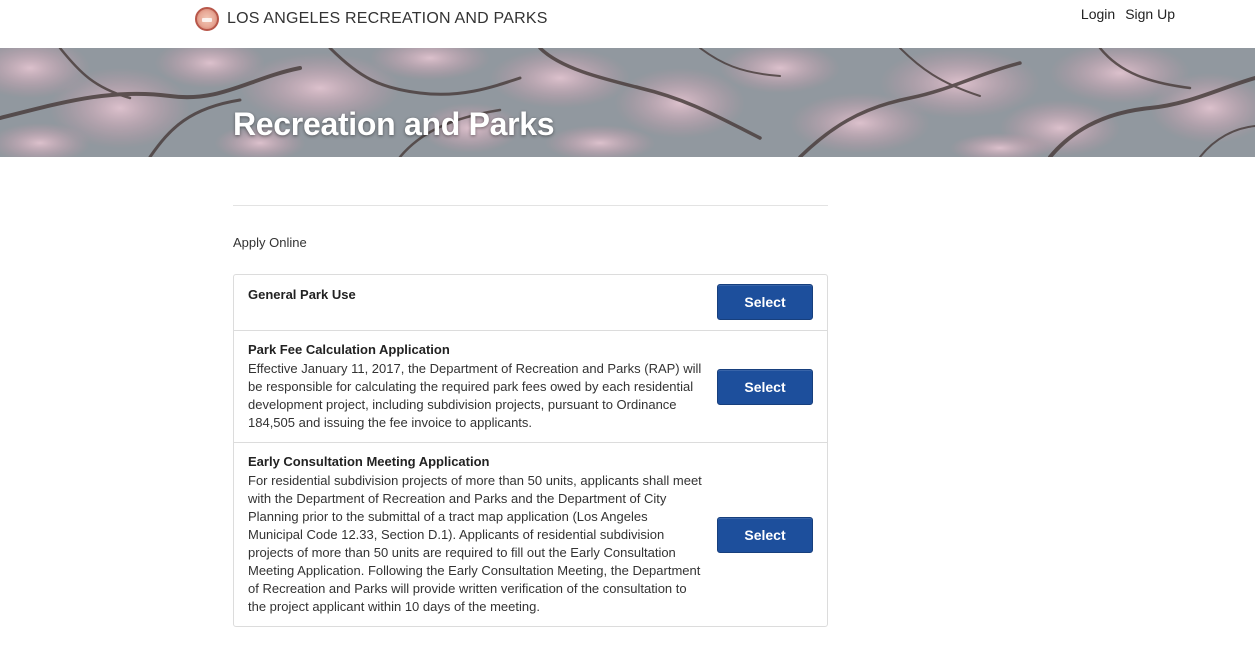 The width and height of the screenshot is (1255, 671). What do you see at coordinates (482, 294) in the screenshot?
I see `application-text: General Park Use` at bounding box center [482, 294].